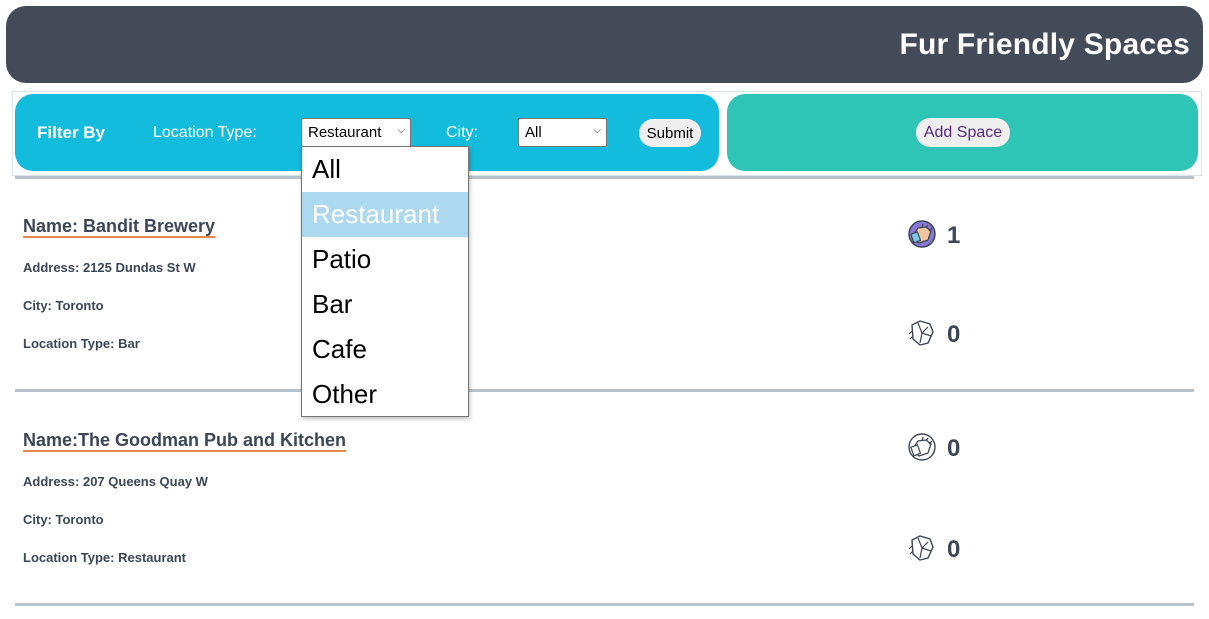  What do you see at coordinates (205, 132) in the screenshot?
I see `location-type-label: Location Type:` at bounding box center [205, 132].